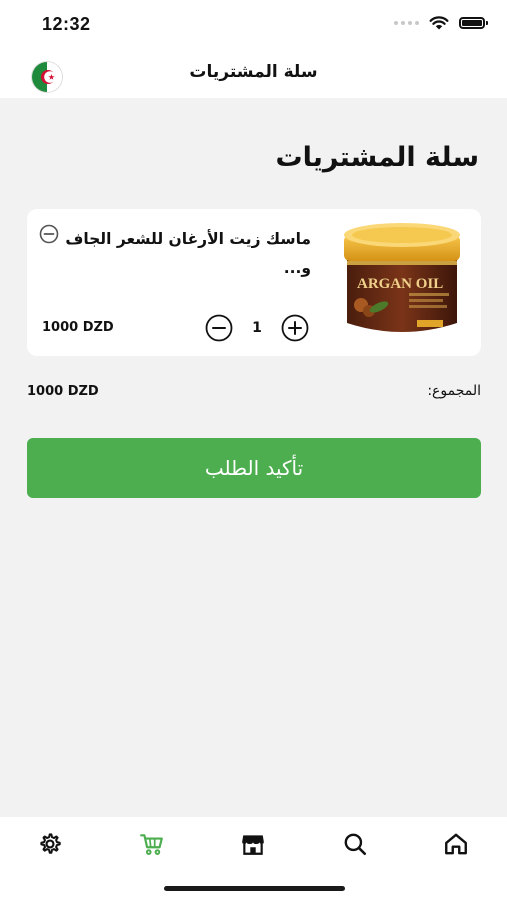  I want to click on total-label: المجموع:, so click(454, 391).